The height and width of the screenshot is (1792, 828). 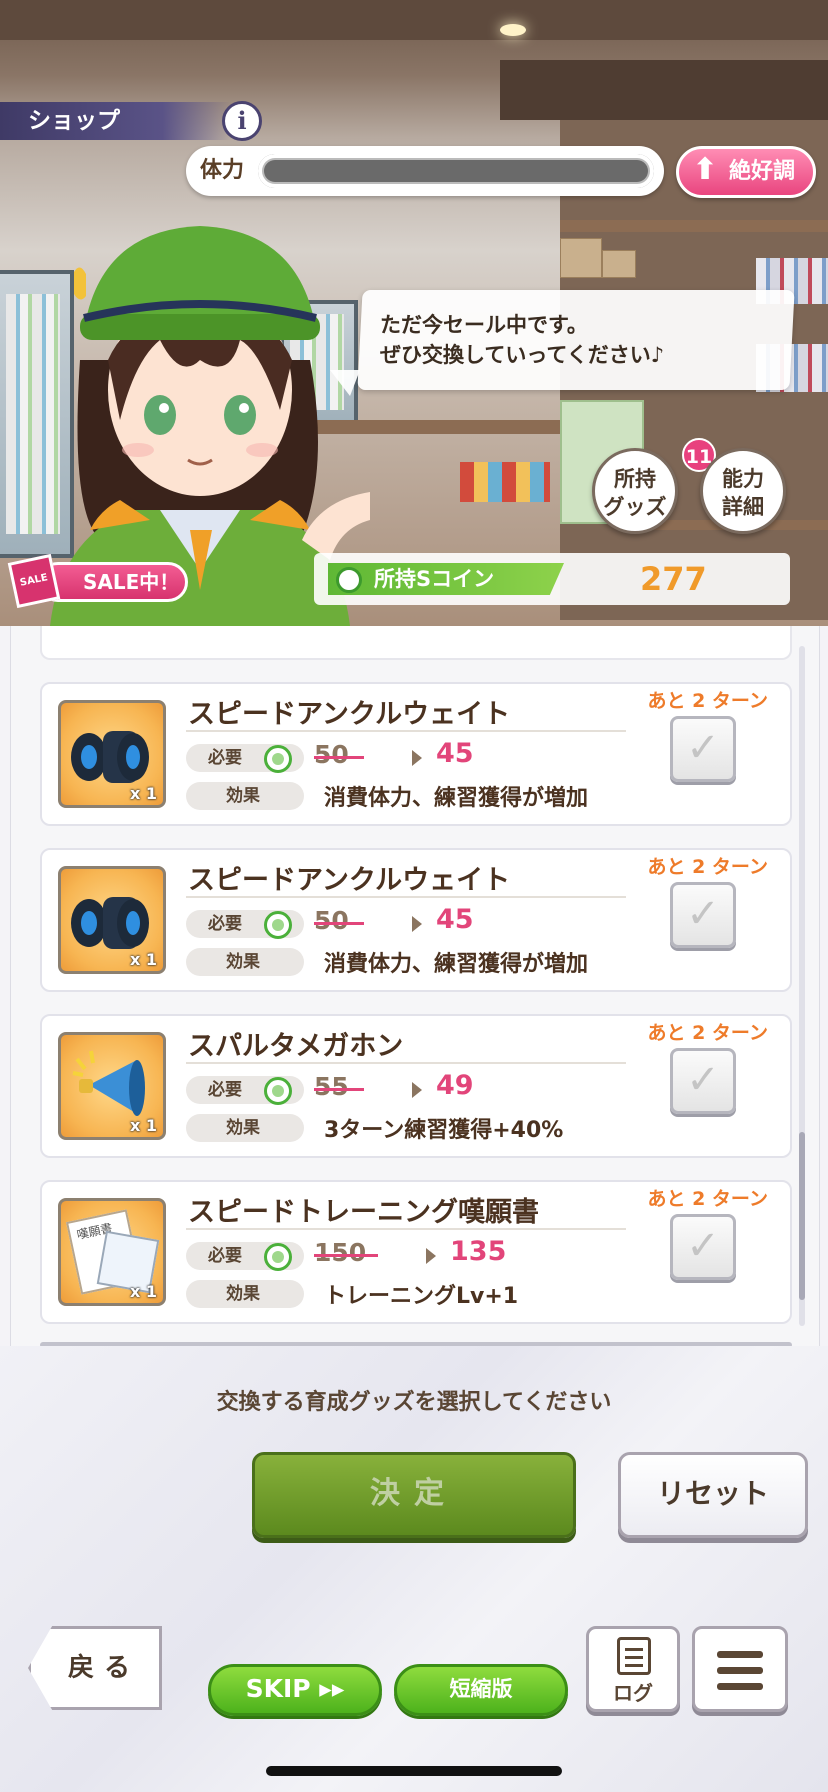 What do you see at coordinates (414, 1771) in the screenshot?
I see `home-indicator` at bounding box center [414, 1771].